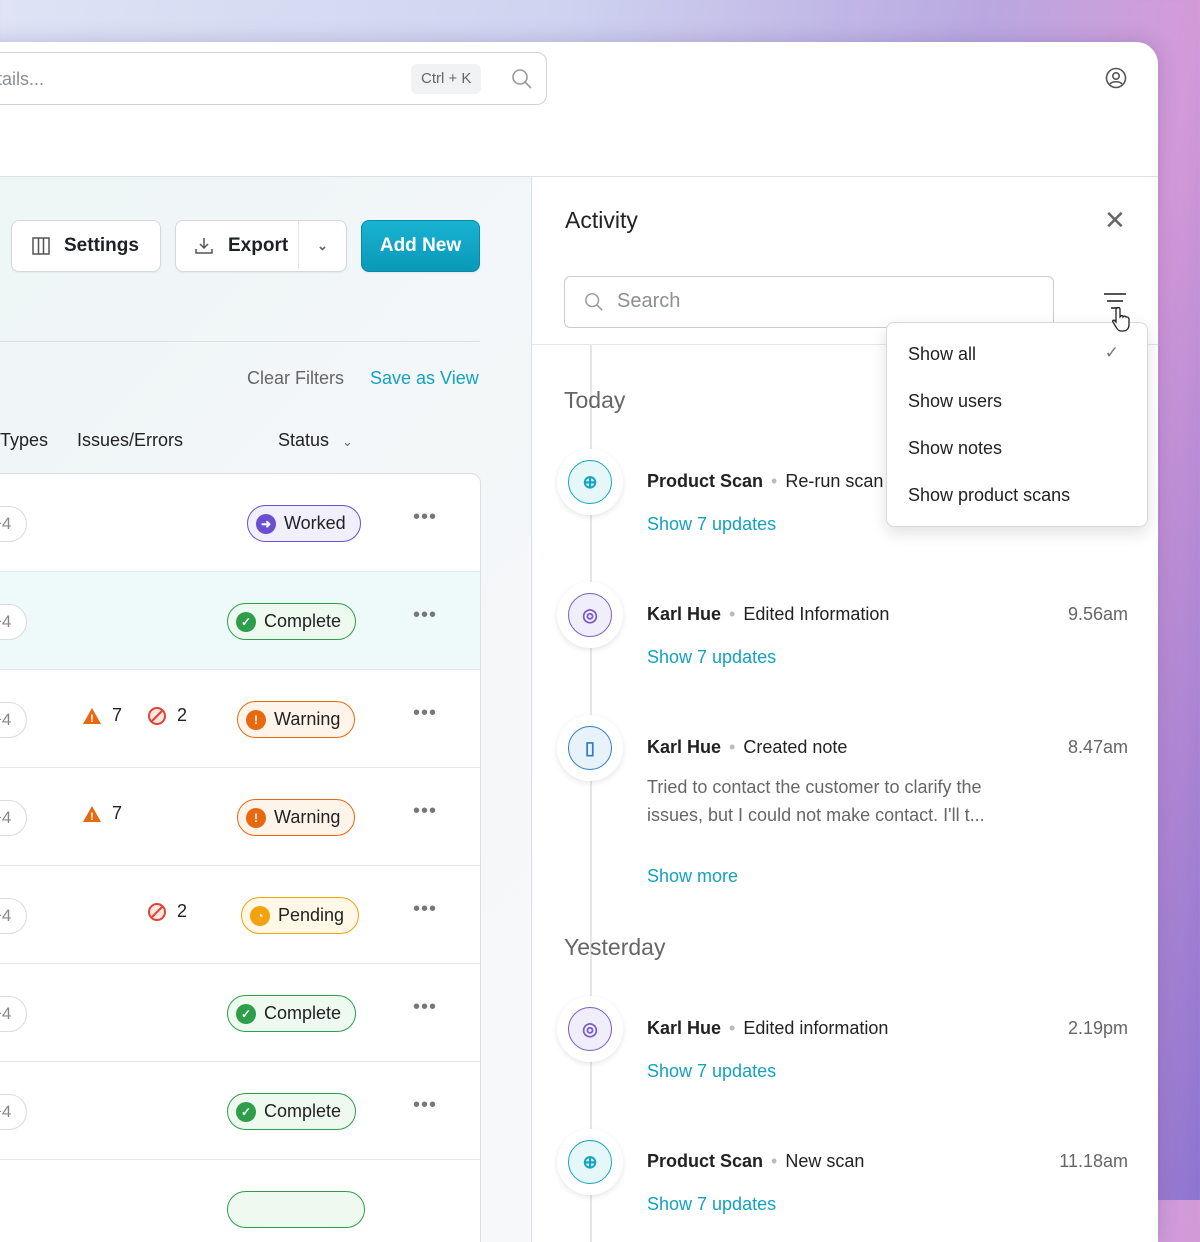 The width and height of the screenshot is (1200, 1242). Describe the element at coordinates (1093, 1161) in the screenshot. I see `activity-time: 11.18am` at that location.